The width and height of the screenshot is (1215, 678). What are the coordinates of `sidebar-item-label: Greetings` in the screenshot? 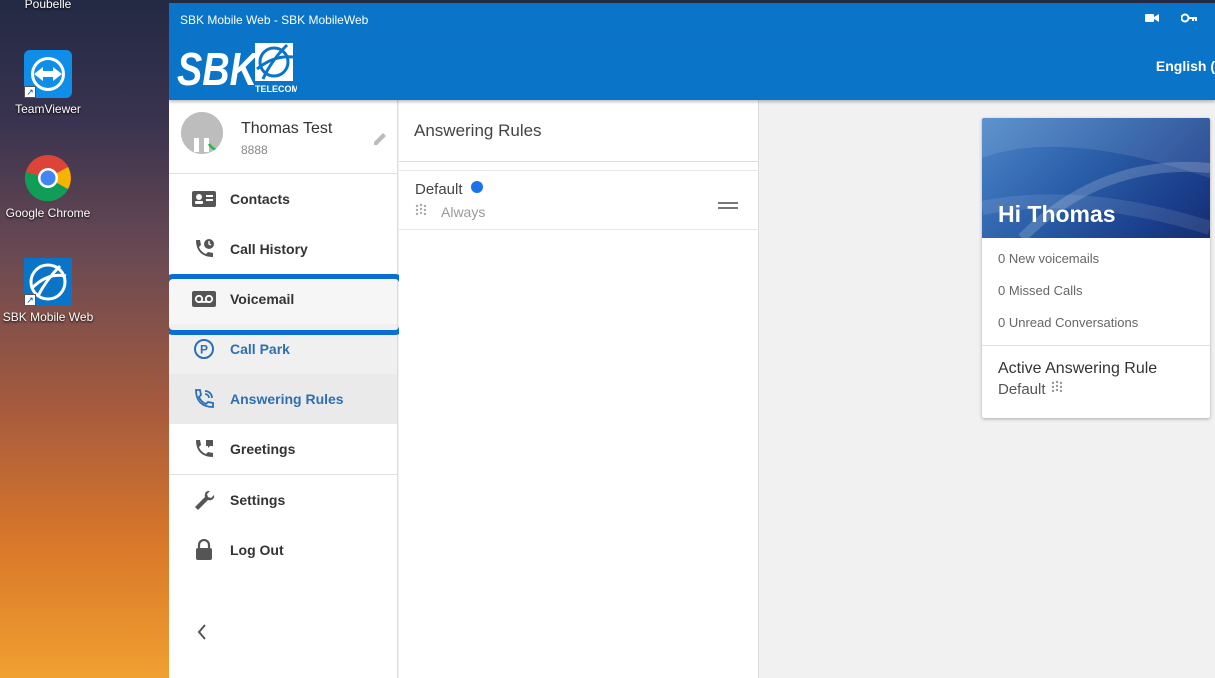 It's located at (263, 449).